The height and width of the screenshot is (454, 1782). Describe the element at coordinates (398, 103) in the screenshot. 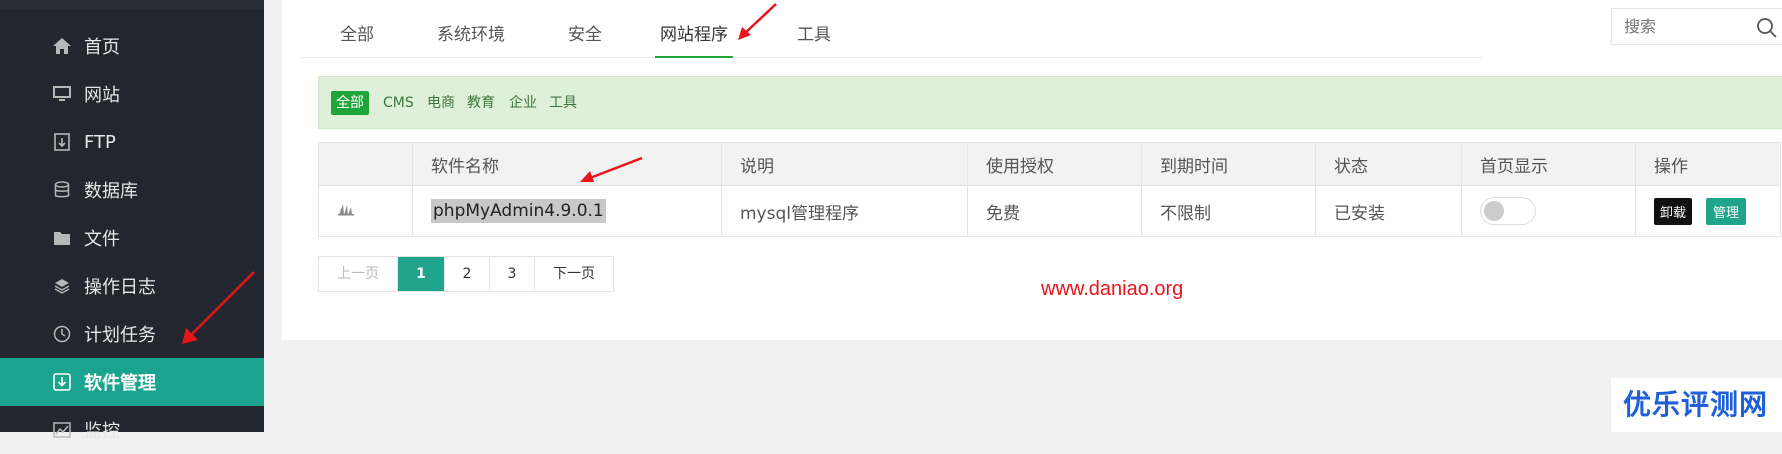

I see `filter-cms: CMS` at that location.